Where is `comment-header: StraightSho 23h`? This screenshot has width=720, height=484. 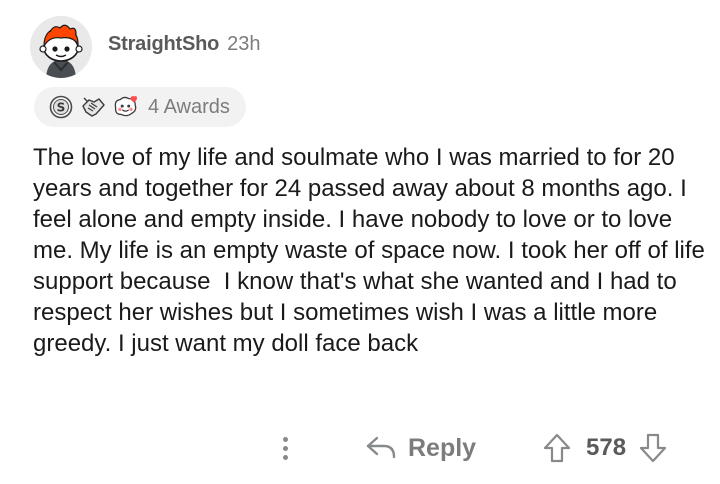
comment-header: StraightSho 23h is located at coordinates (145, 47).